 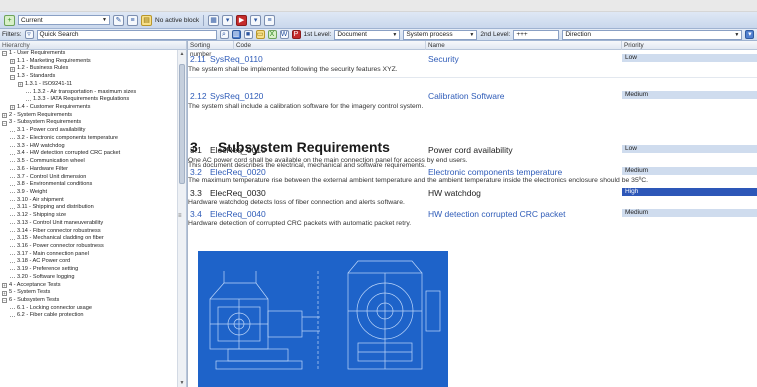 I want to click on apply-filter-icon: ▾, so click(x=750, y=34).